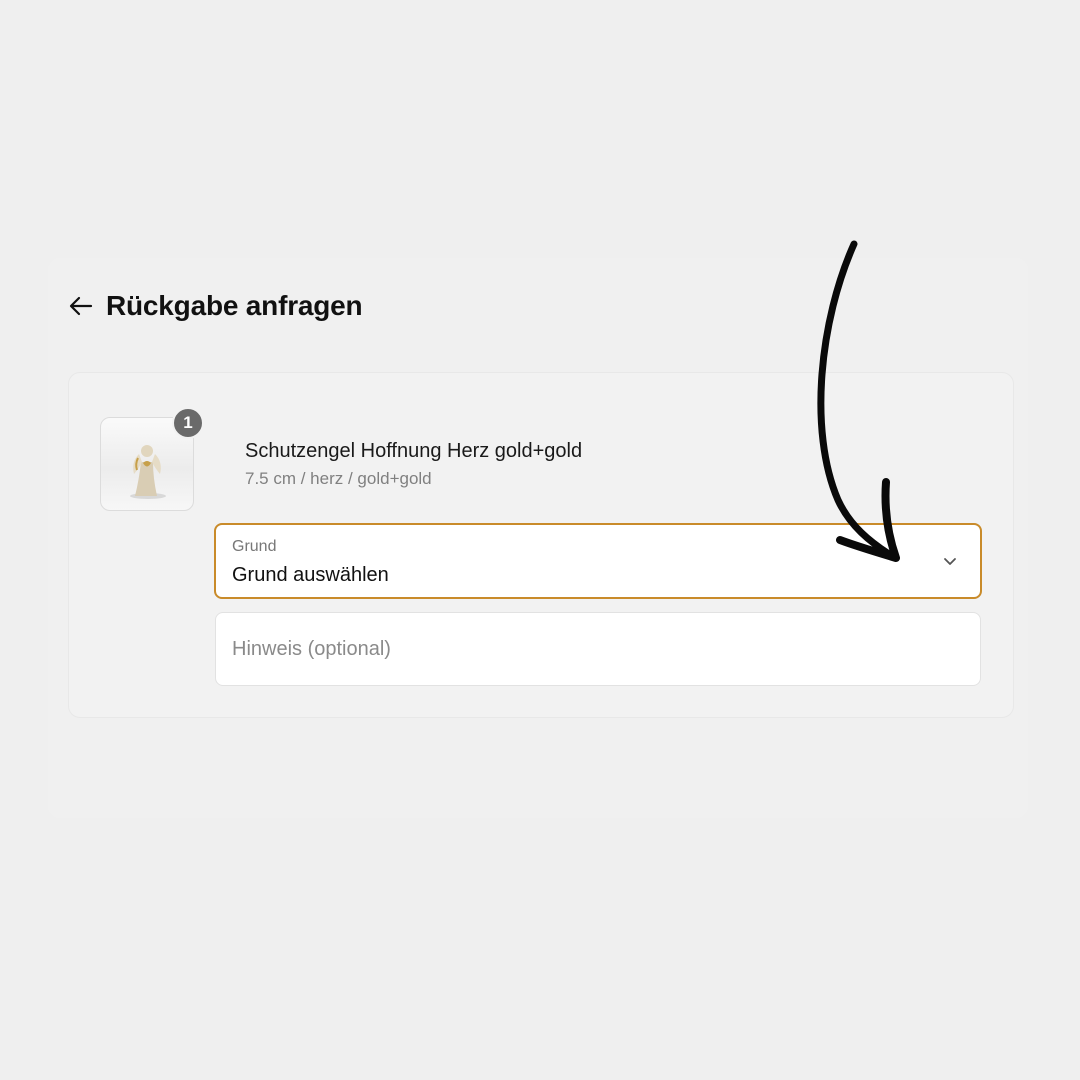 This screenshot has width=1080, height=1080. What do you see at coordinates (254, 546) in the screenshot?
I see `reason-select-label: Grund` at bounding box center [254, 546].